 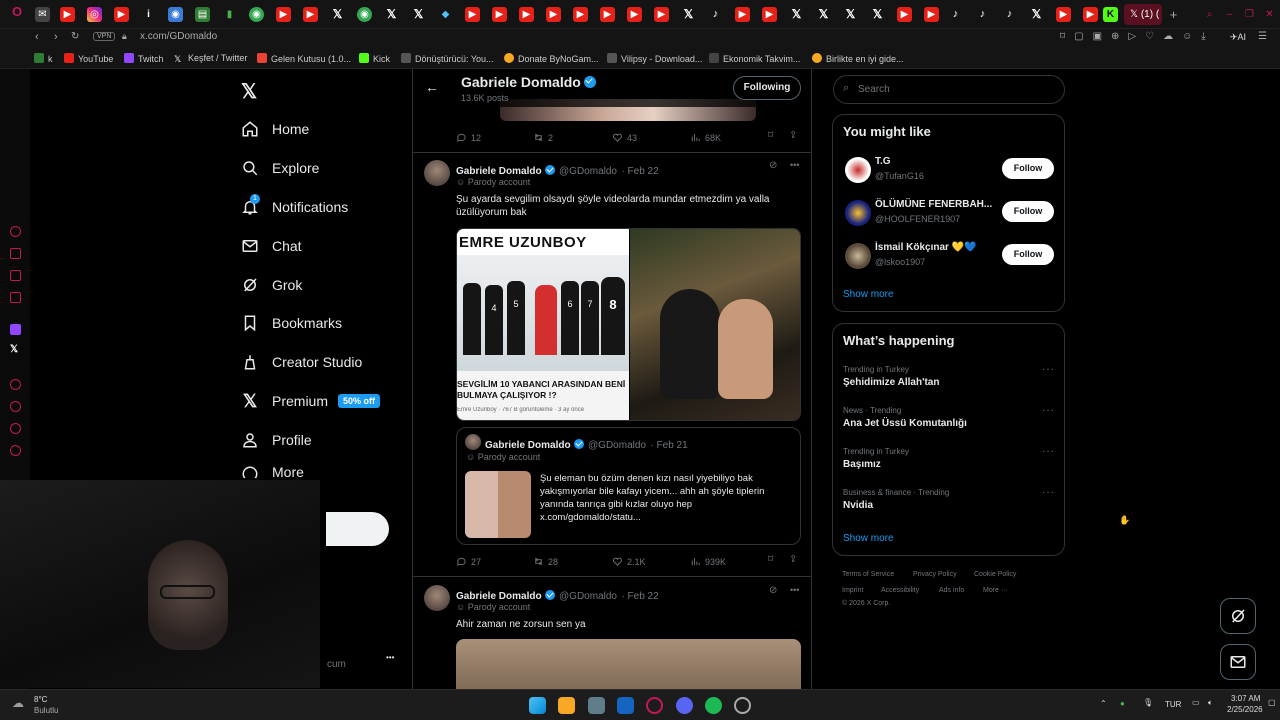 What do you see at coordinates (715, 324) in the screenshot?
I see `media-right-image` at bounding box center [715, 324].